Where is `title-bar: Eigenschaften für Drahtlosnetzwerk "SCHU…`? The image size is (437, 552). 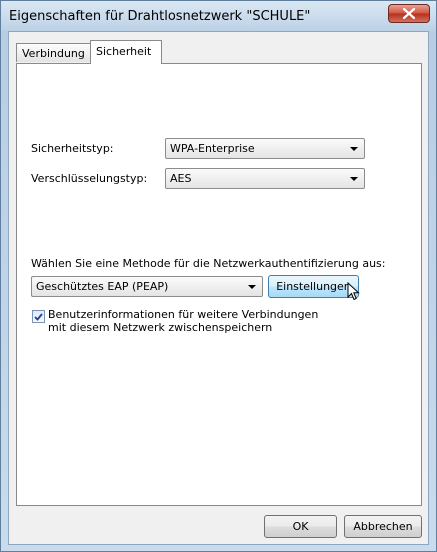
title-bar: Eigenschaften für Drahtlosnetzwerk "SCHU… is located at coordinates (218, 16).